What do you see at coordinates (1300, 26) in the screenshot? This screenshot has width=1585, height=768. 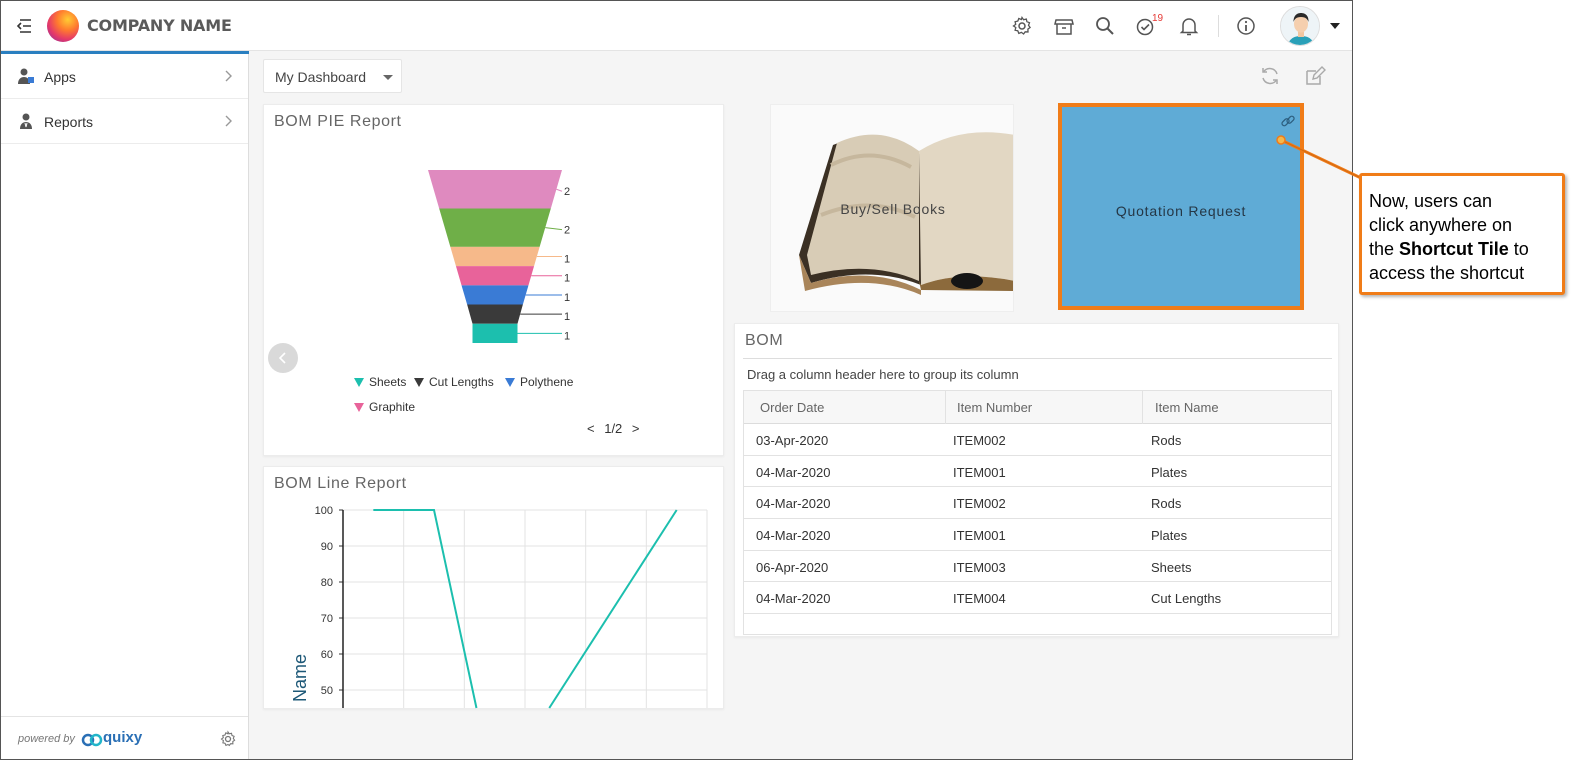 I see `user-avatar` at bounding box center [1300, 26].